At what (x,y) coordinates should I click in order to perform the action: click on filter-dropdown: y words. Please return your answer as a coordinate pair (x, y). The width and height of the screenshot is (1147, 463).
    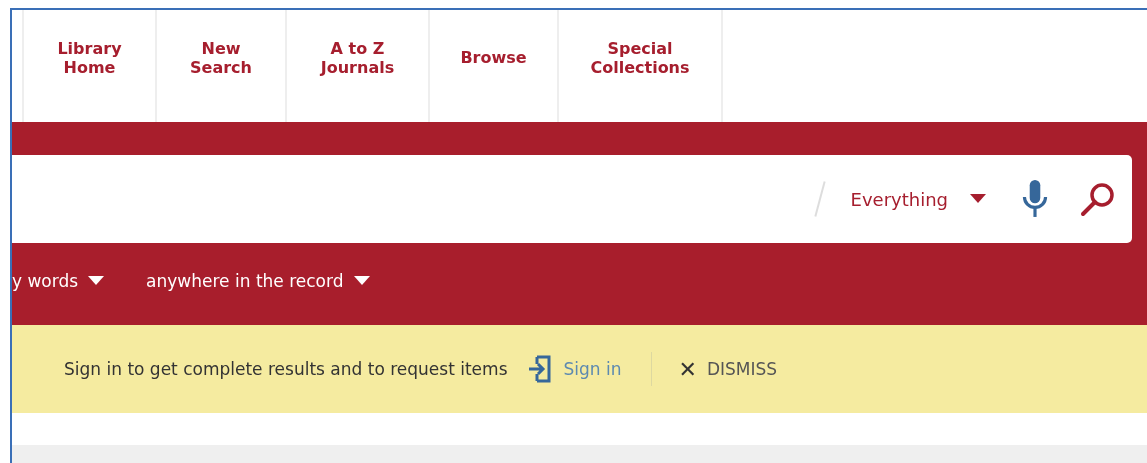
    Looking at the image, I should click on (58, 281).